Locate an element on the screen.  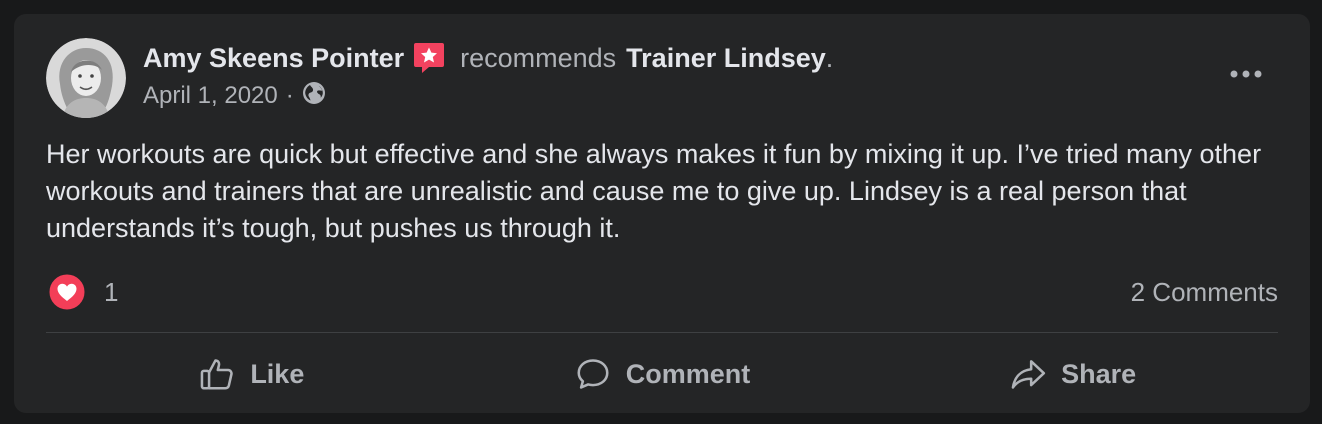
sentence-period: . is located at coordinates (829, 57).